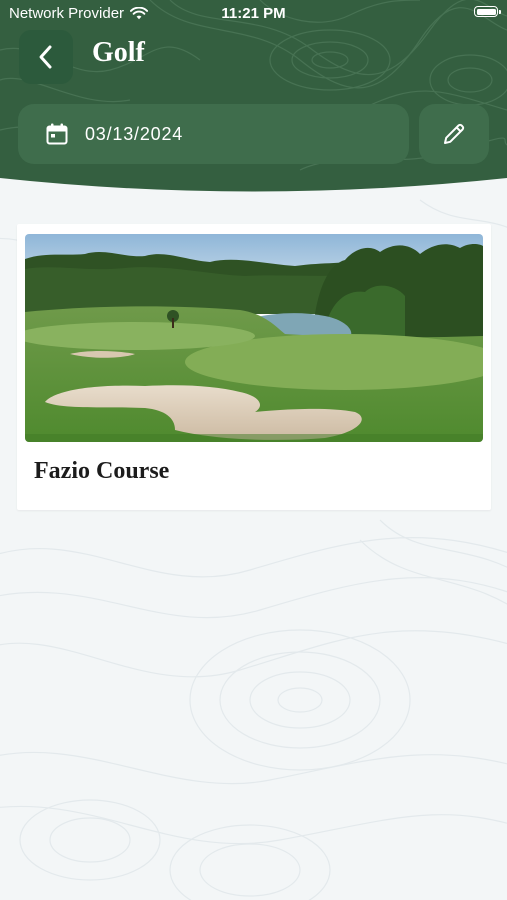  I want to click on chevron-left-icon, so click(45, 57).